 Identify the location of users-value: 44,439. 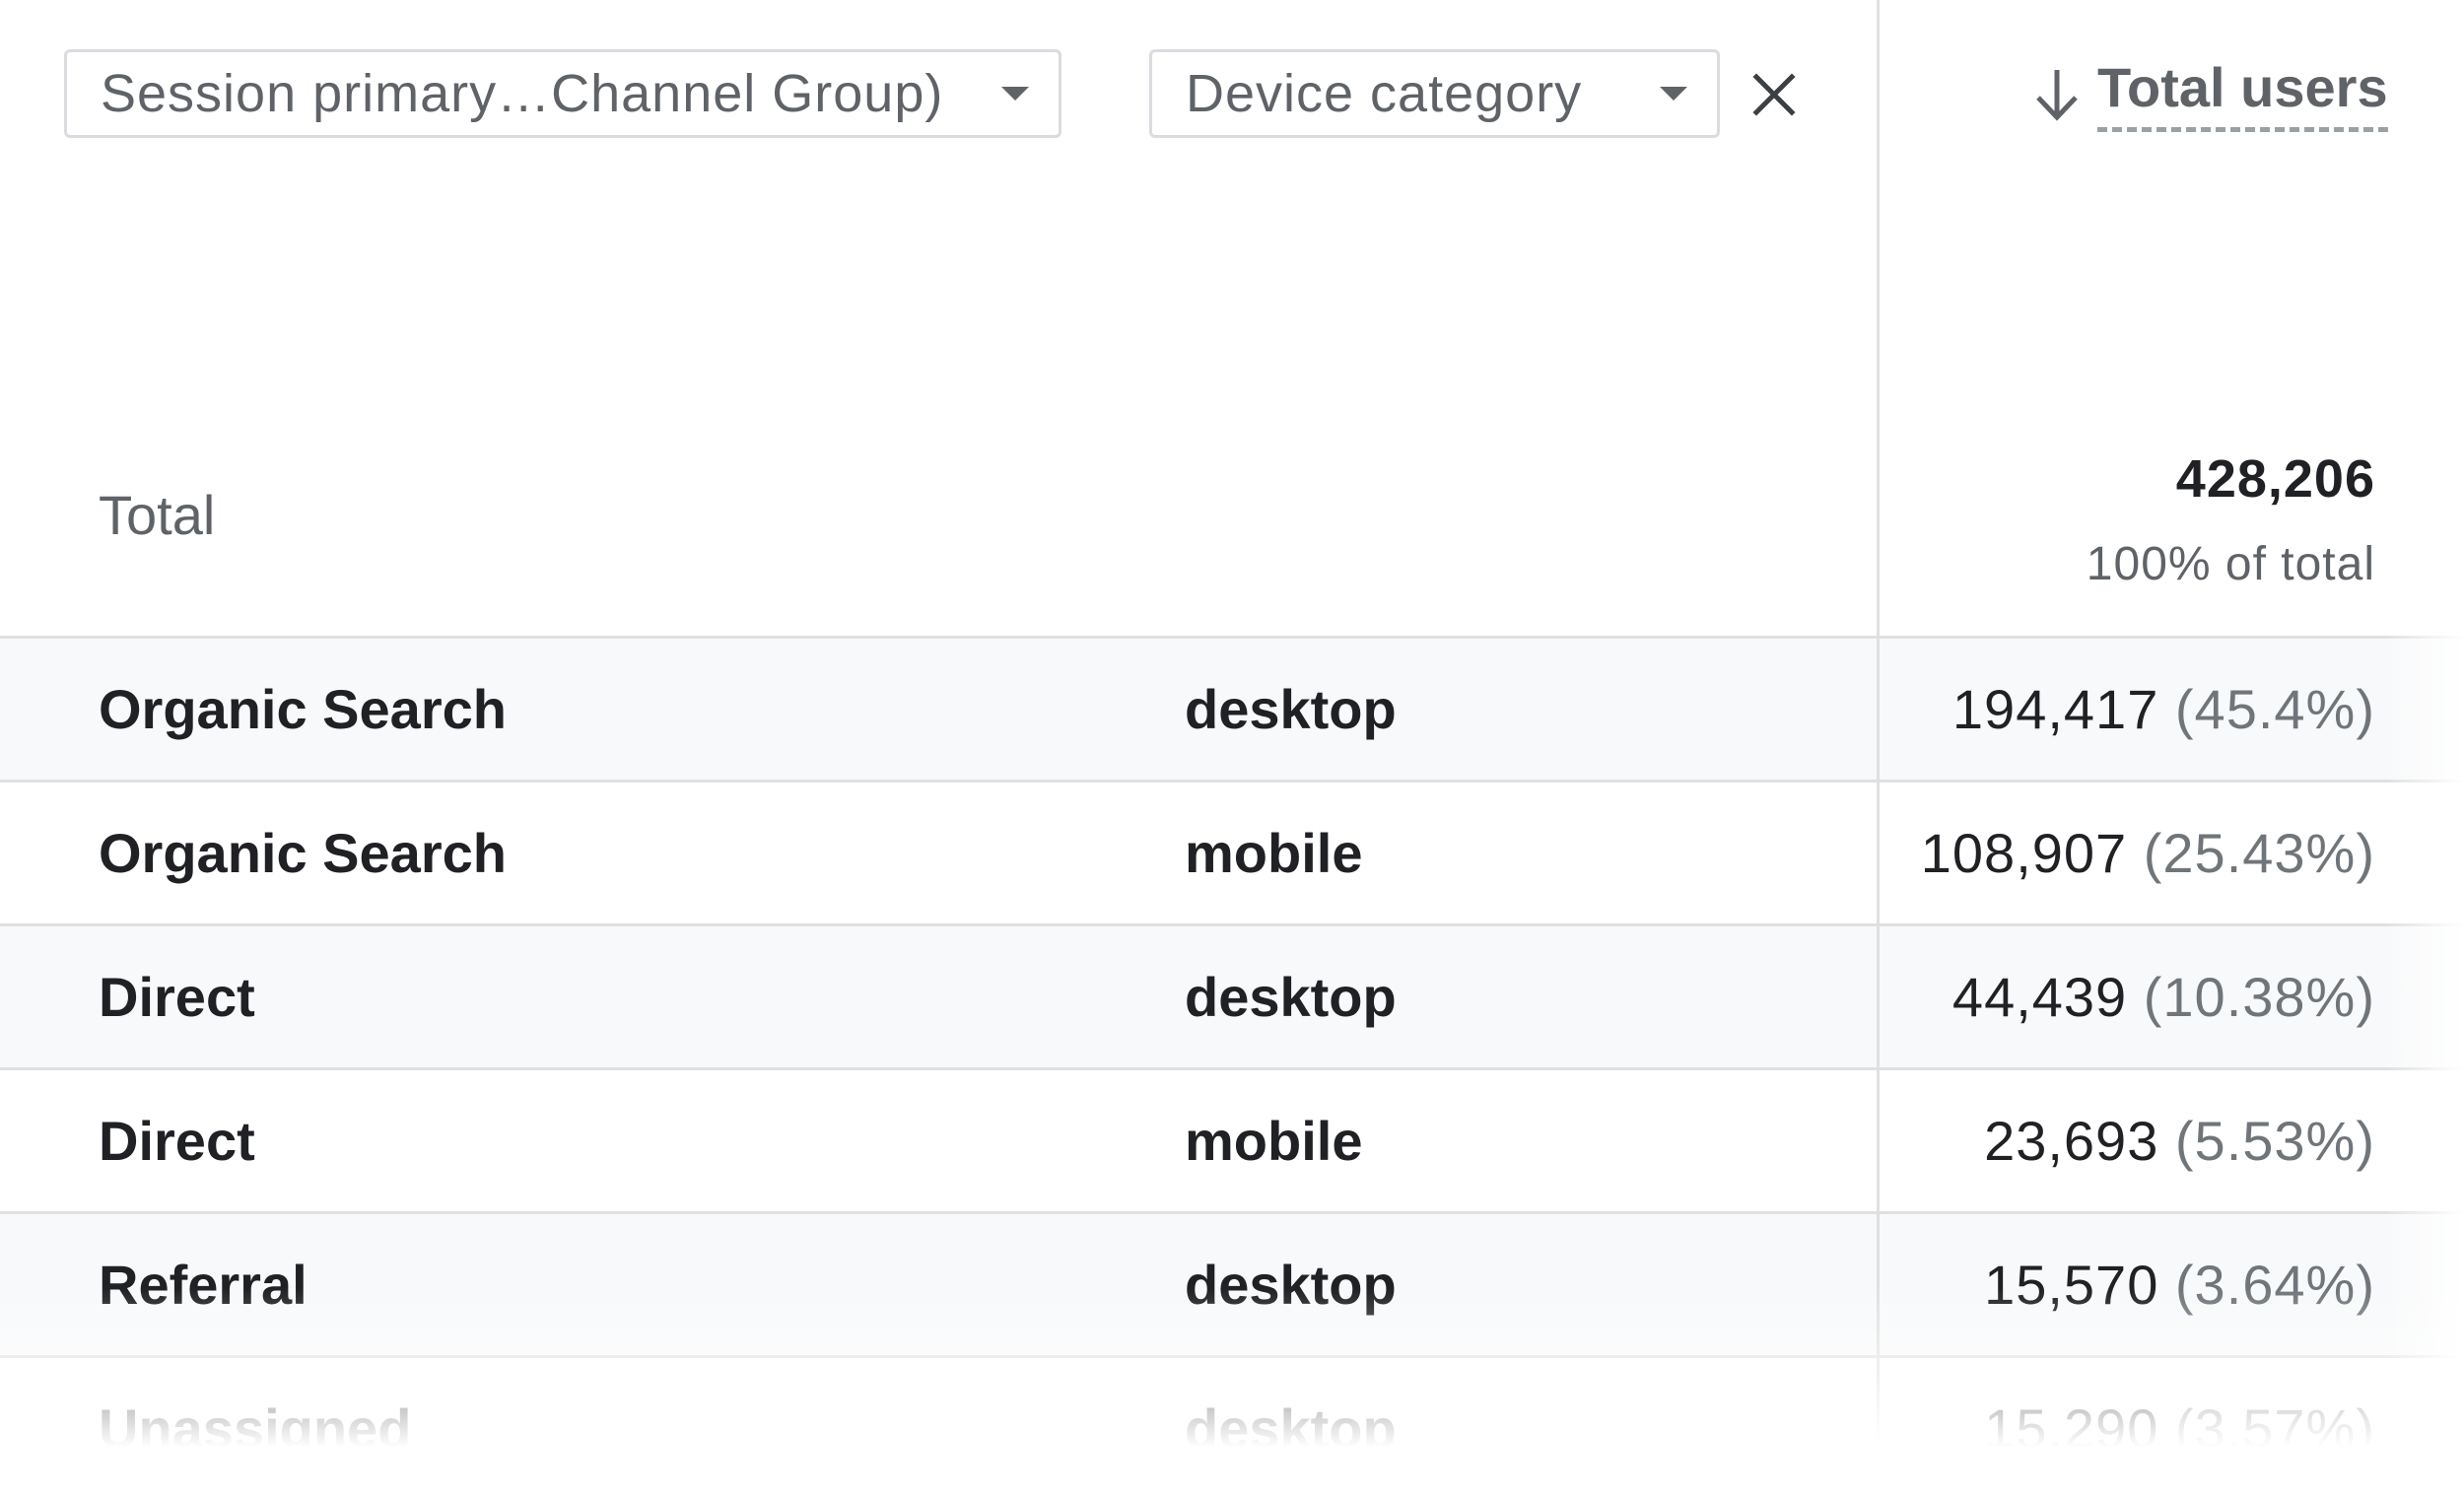
(2039, 997).